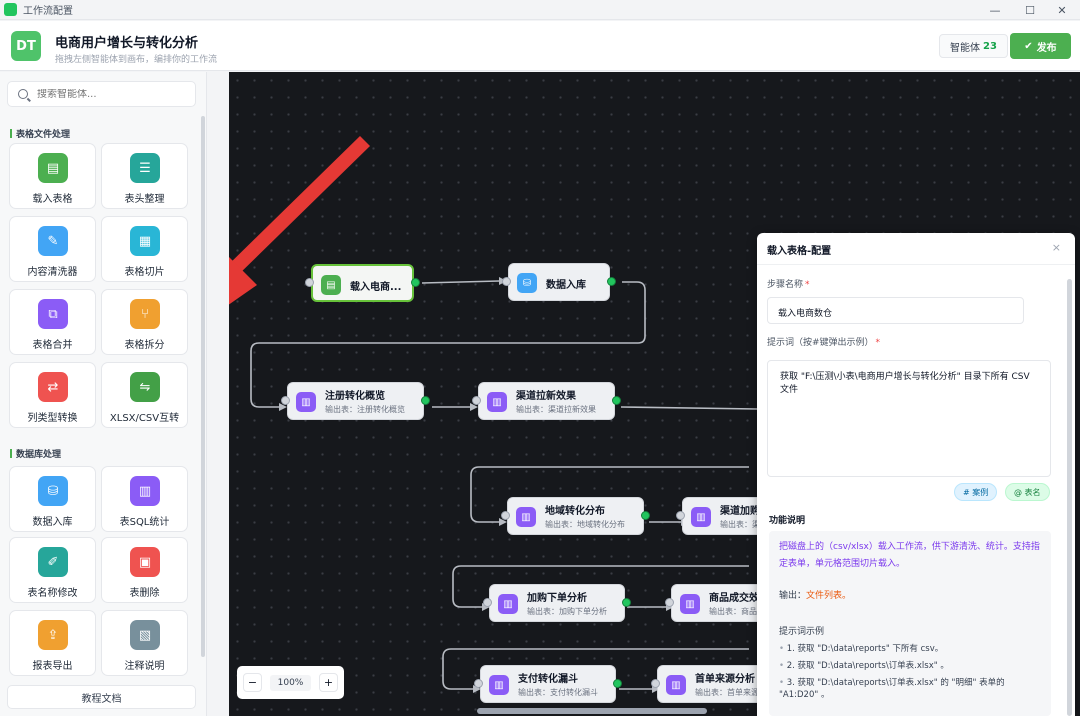 This screenshot has height=716, width=1080. What do you see at coordinates (53, 314) in the screenshot?
I see `merge-icon: ⧉` at bounding box center [53, 314].